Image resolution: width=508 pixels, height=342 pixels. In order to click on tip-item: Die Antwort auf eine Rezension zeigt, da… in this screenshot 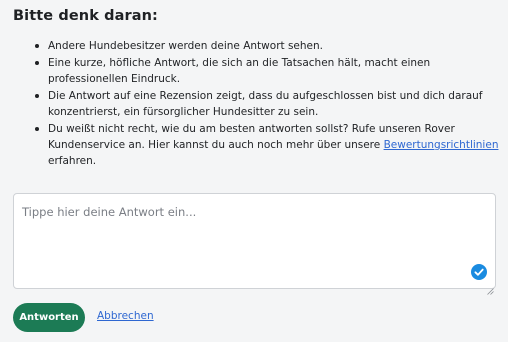, I will do `click(269, 104)`.